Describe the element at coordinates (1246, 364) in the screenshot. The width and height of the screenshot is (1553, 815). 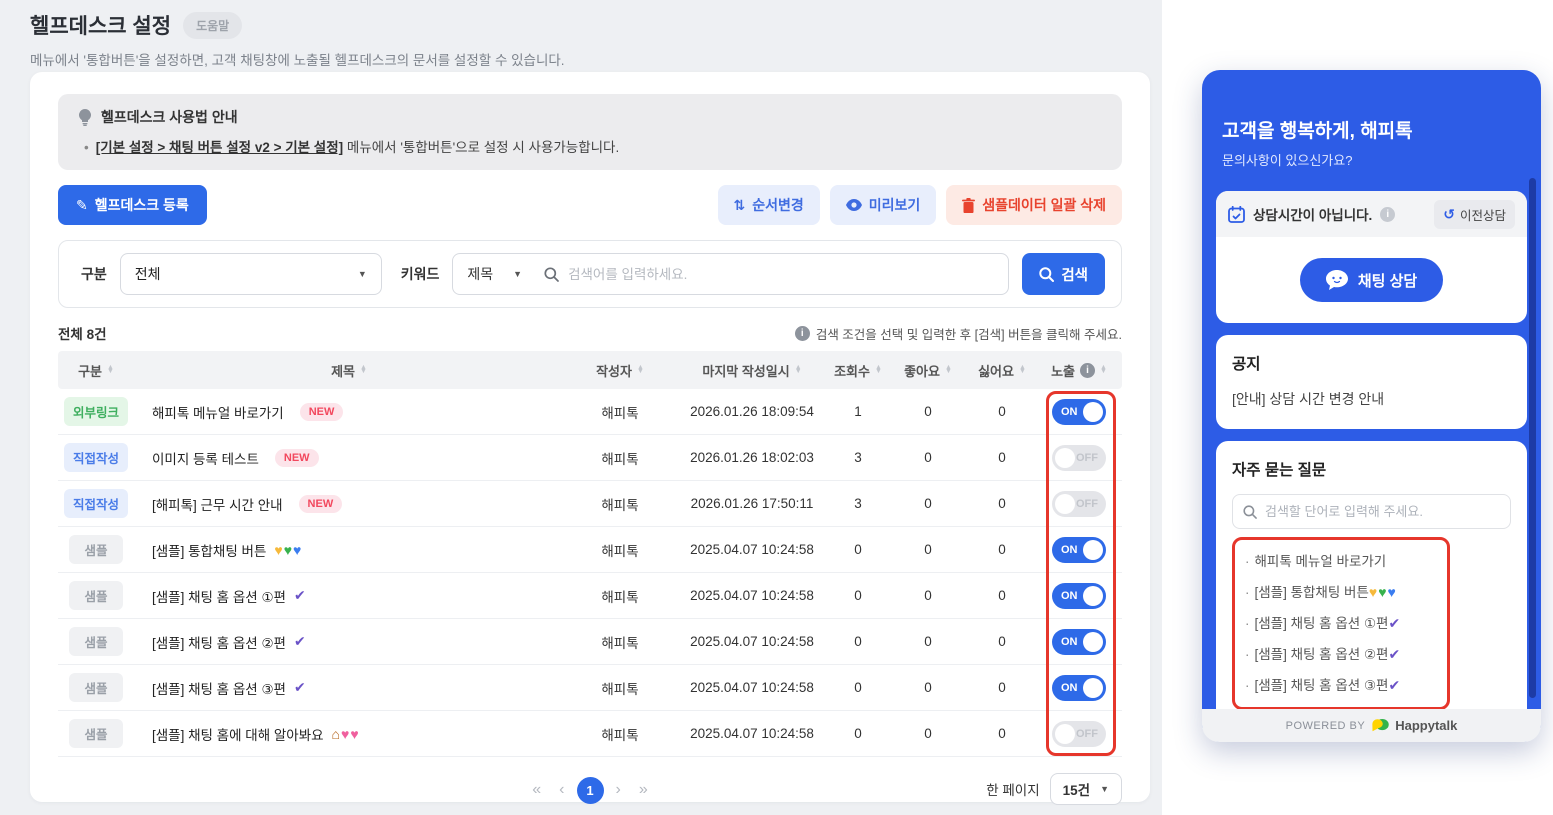
I see `notice-title: 공지` at that location.